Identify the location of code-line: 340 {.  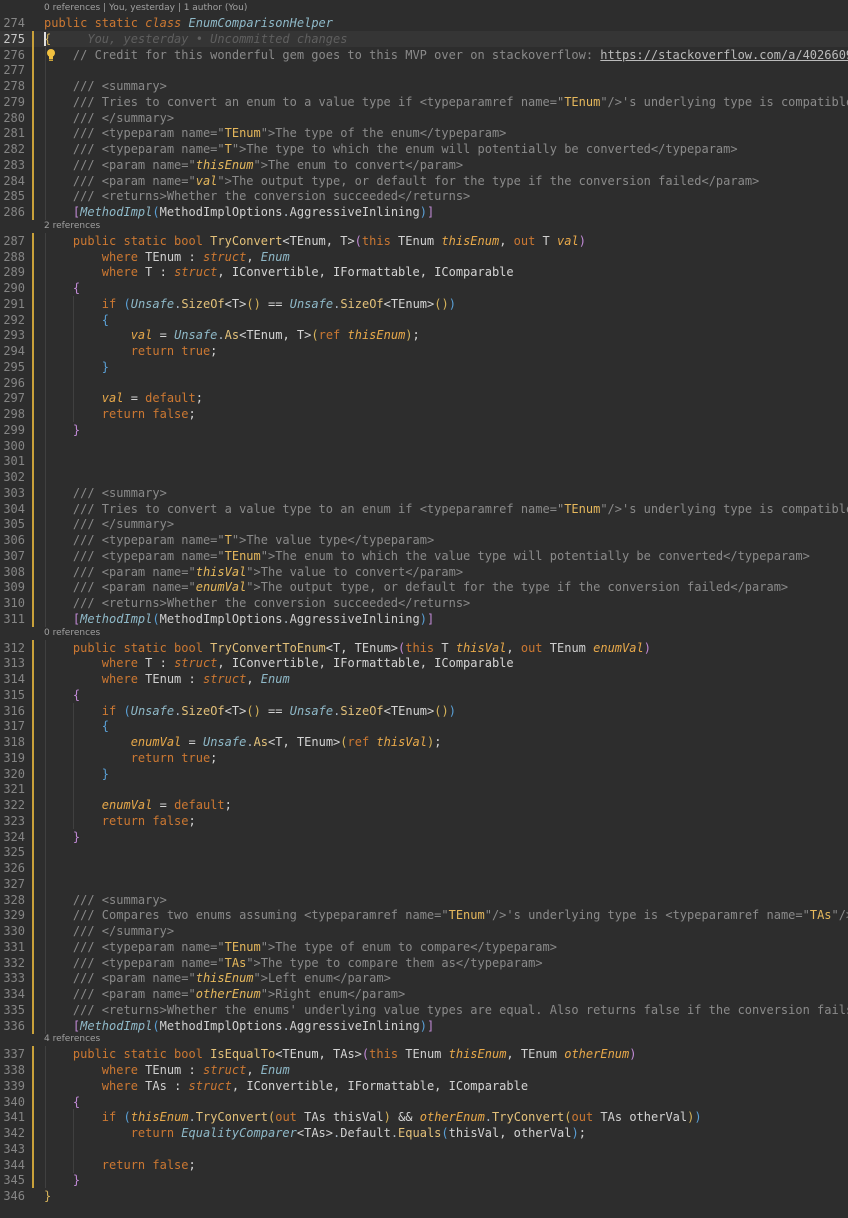
(424, 1101).